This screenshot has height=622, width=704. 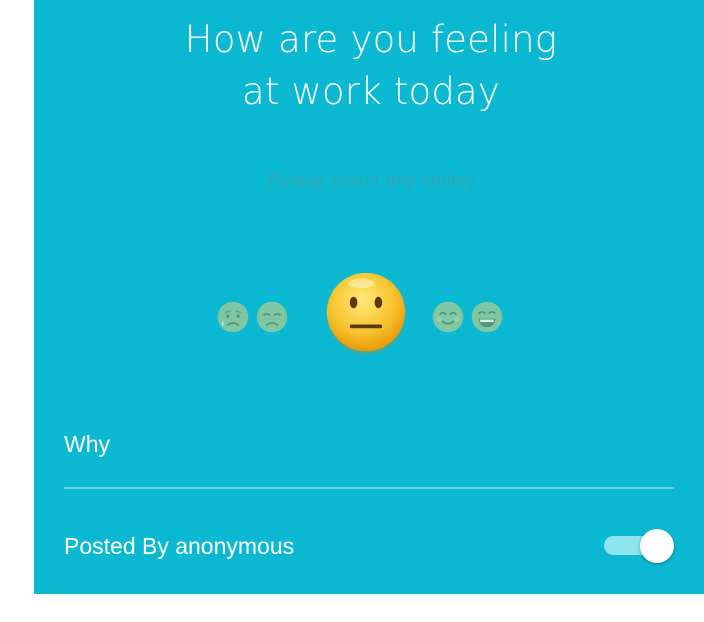 What do you see at coordinates (657, 546) in the screenshot?
I see `toggle-thumb` at bounding box center [657, 546].